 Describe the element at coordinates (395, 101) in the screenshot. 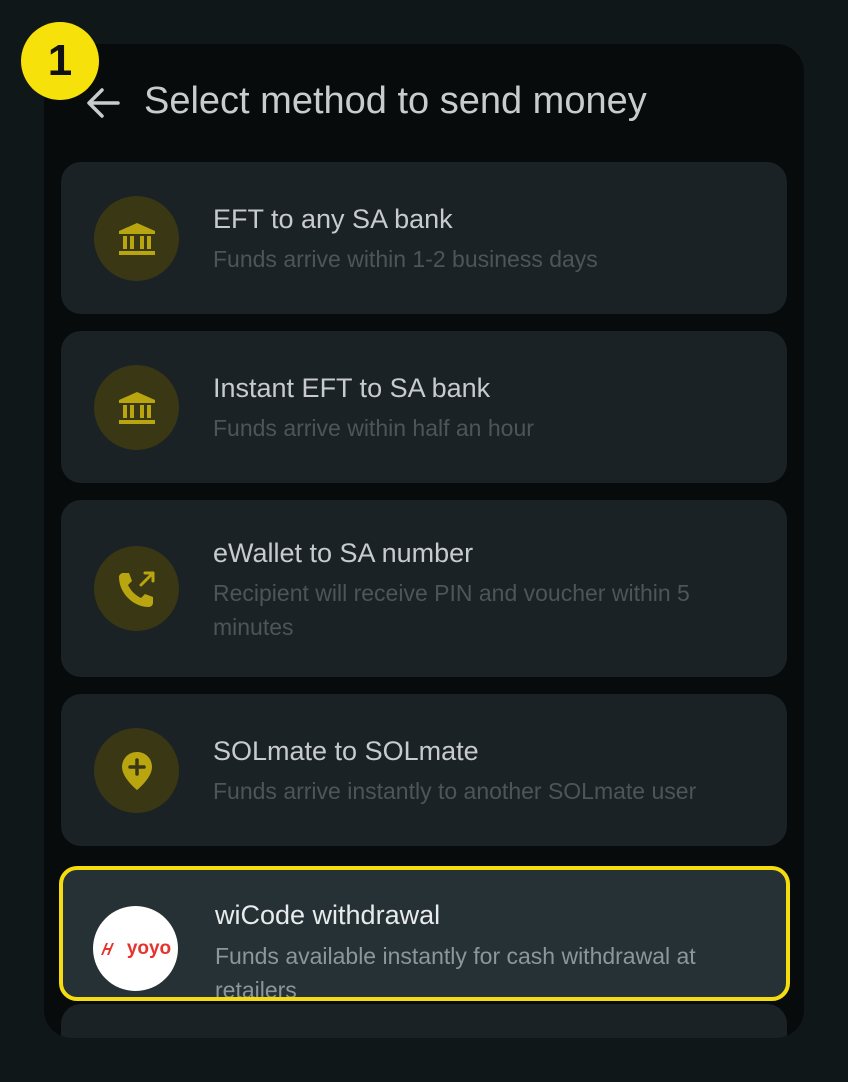

I see `page-title: Select method to send money` at that location.